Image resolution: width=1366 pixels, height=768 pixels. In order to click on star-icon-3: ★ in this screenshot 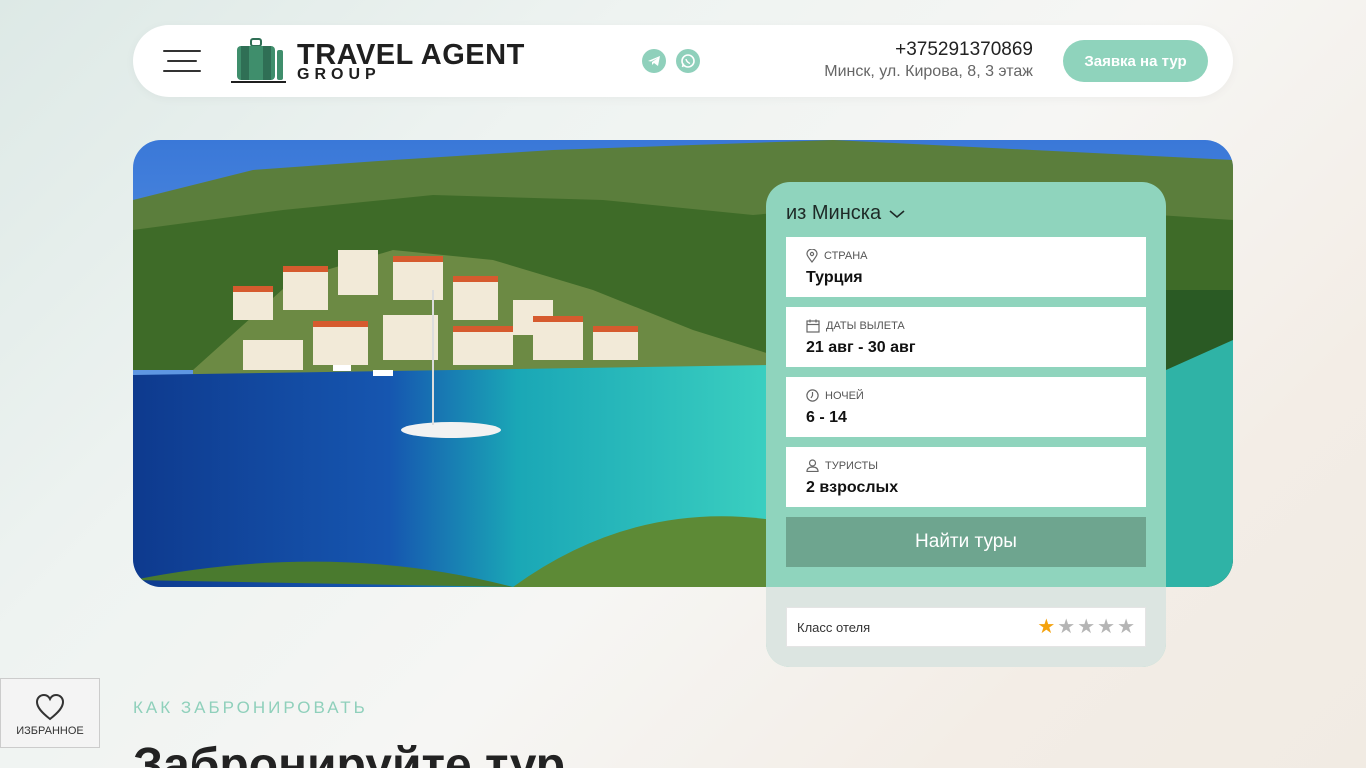, I will do `click(1086, 627)`.